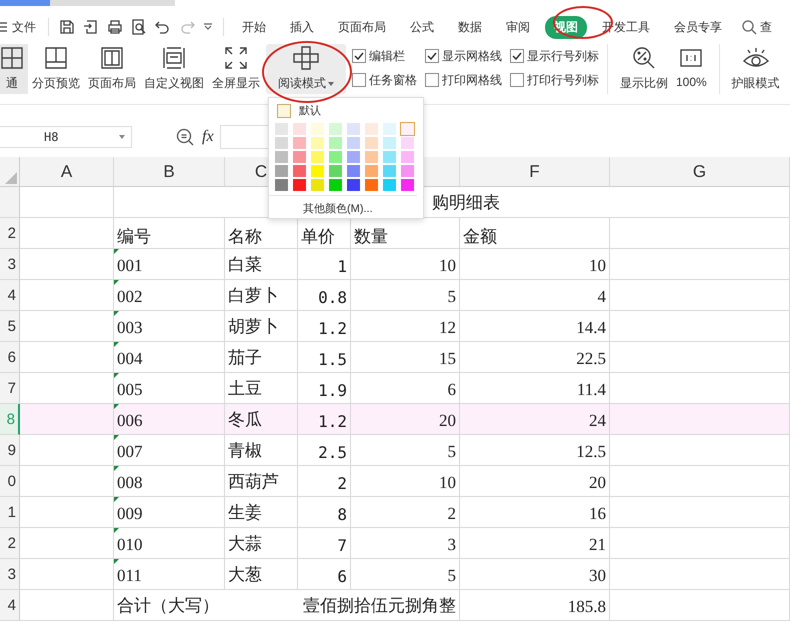 The image size is (790, 624). What do you see at coordinates (11, 178) in the screenshot?
I see `select-all-icon` at bounding box center [11, 178].